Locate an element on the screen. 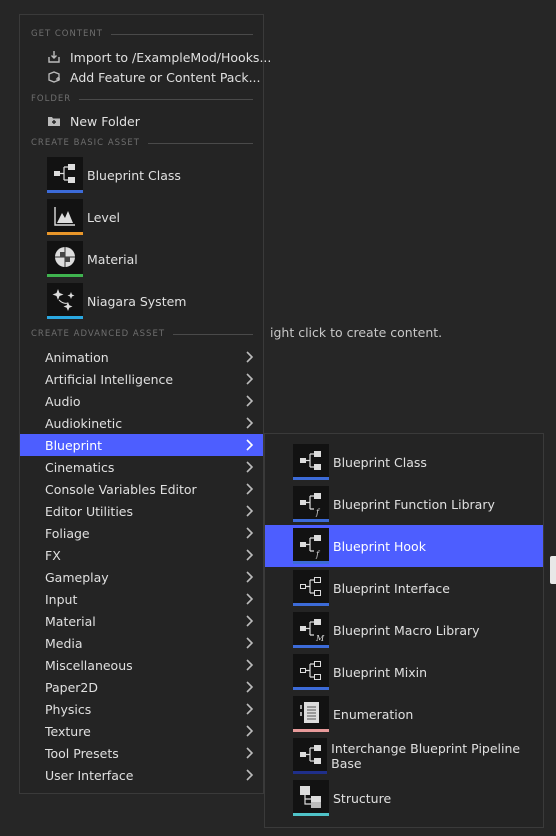 This screenshot has width=556, height=836. category-label: Console Variables Editor is located at coordinates (121, 489).